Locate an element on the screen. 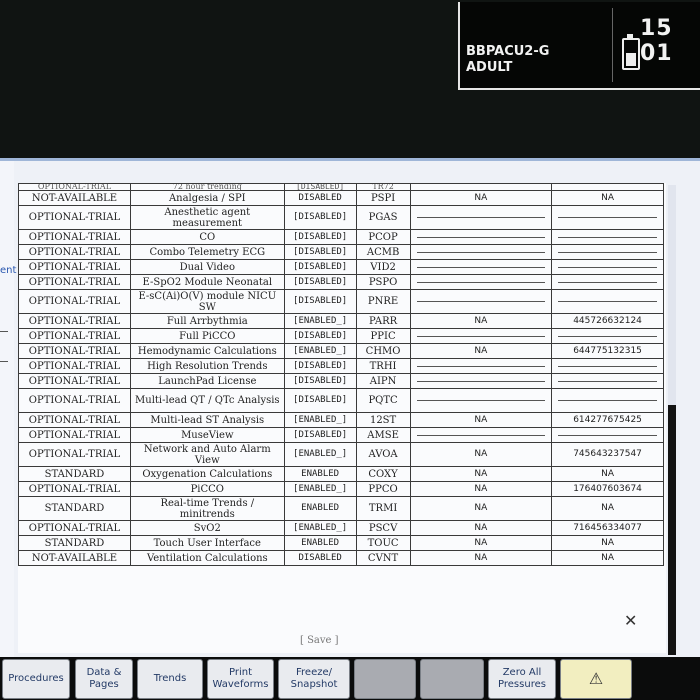  option-name-cell: High Resolution Trends is located at coordinates (207, 366).